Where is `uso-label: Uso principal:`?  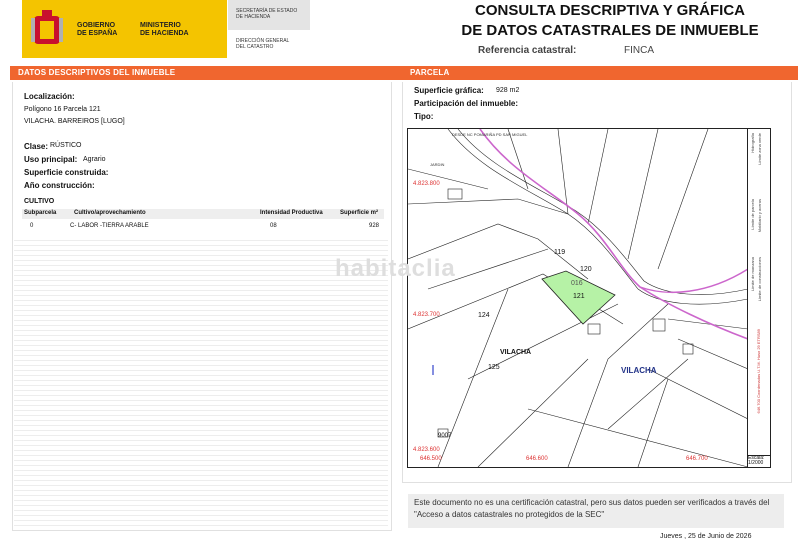
uso-label: Uso principal: is located at coordinates (51, 159).